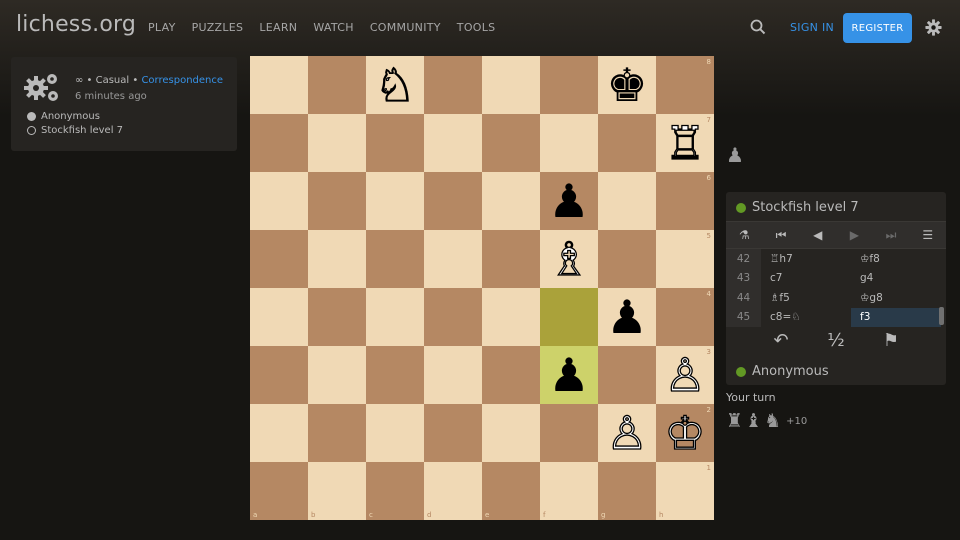 The image size is (960, 540). I want to click on square-g8: ♚, so click(627, 85).